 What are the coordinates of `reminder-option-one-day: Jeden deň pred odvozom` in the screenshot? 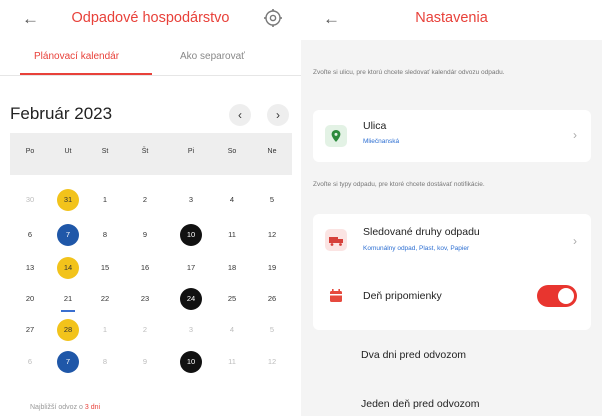 It's located at (420, 404).